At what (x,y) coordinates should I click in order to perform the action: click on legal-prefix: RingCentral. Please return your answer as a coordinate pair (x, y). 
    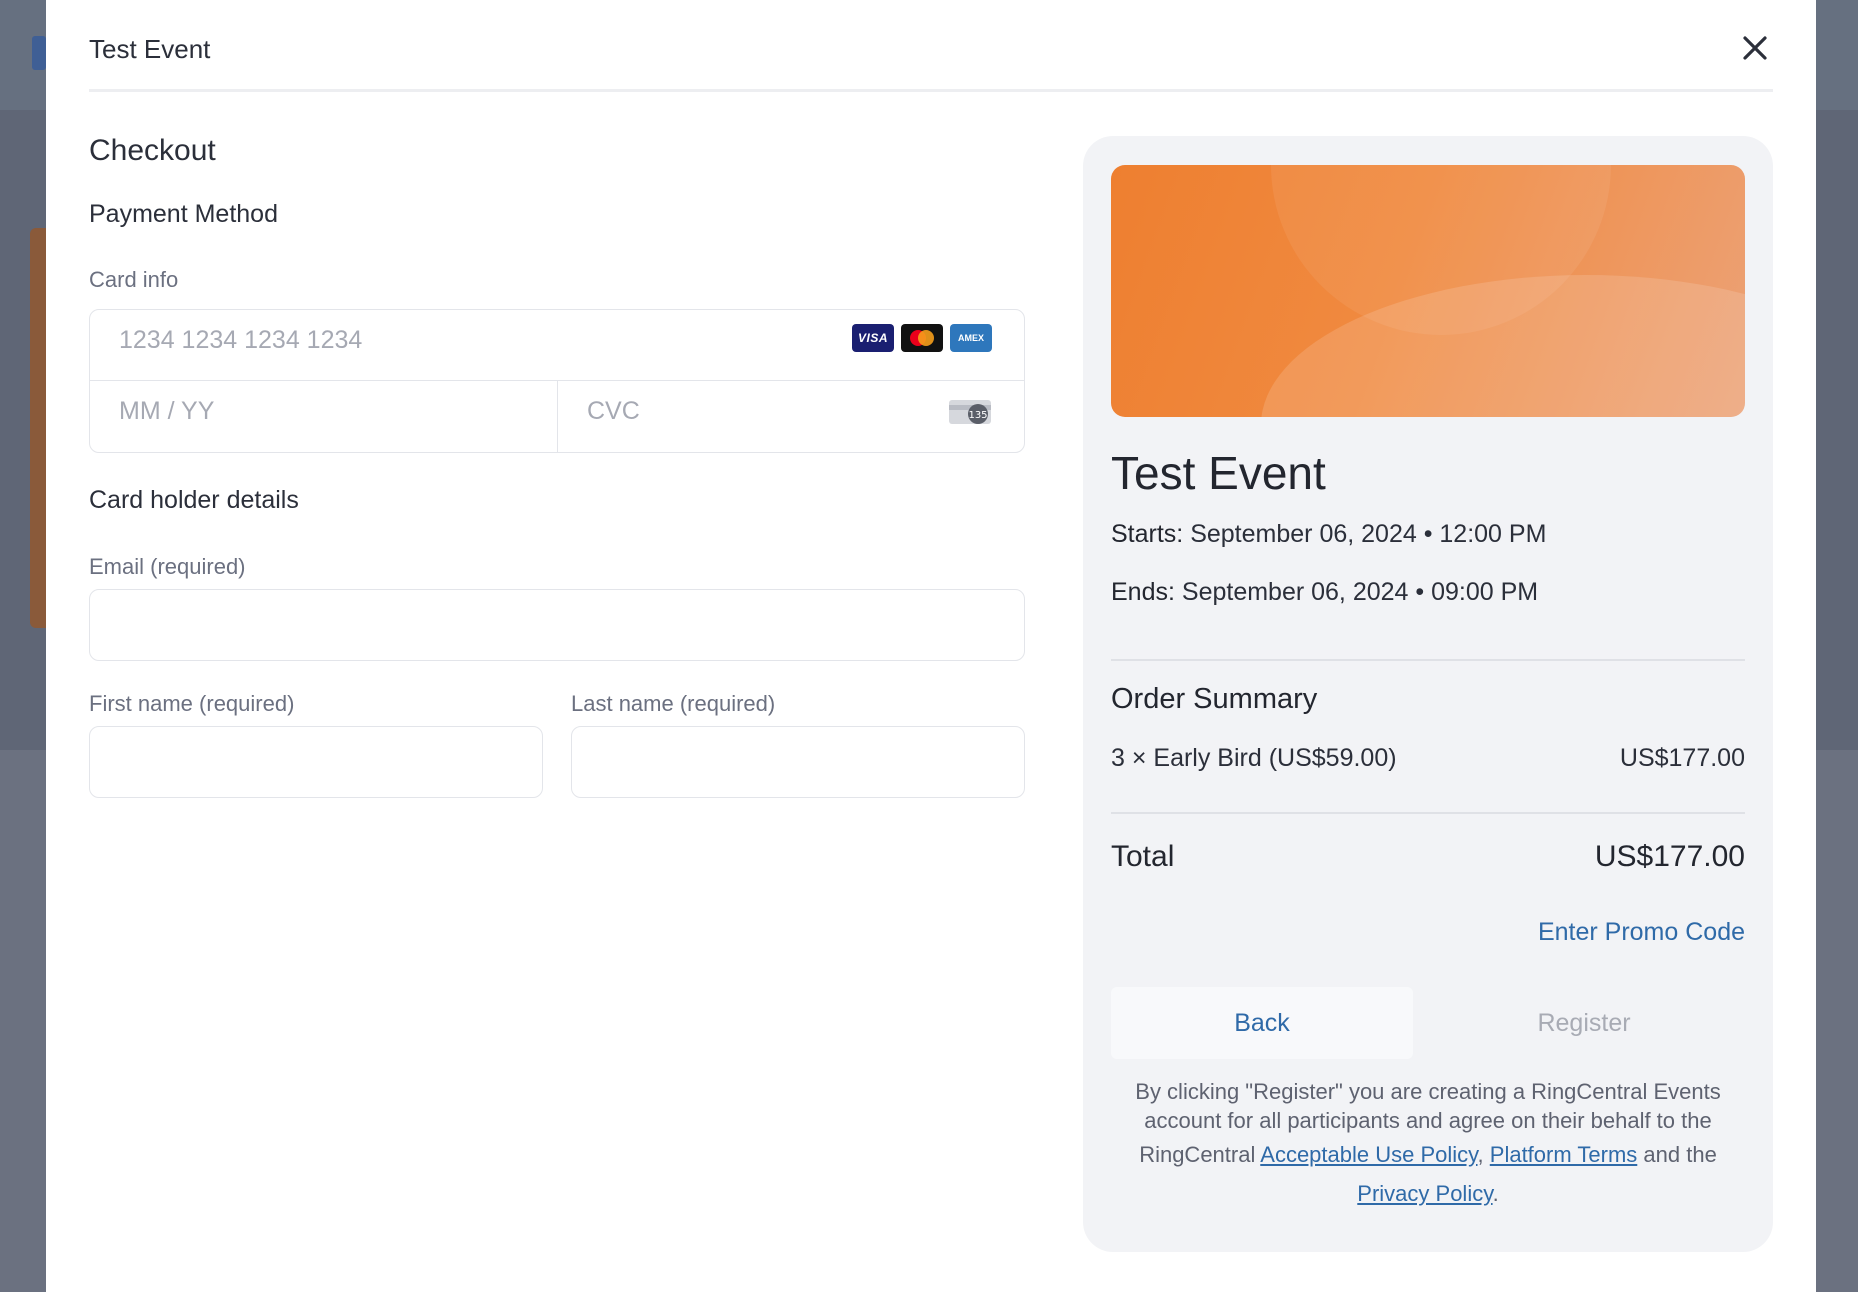
    Looking at the image, I should click on (1197, 1154).